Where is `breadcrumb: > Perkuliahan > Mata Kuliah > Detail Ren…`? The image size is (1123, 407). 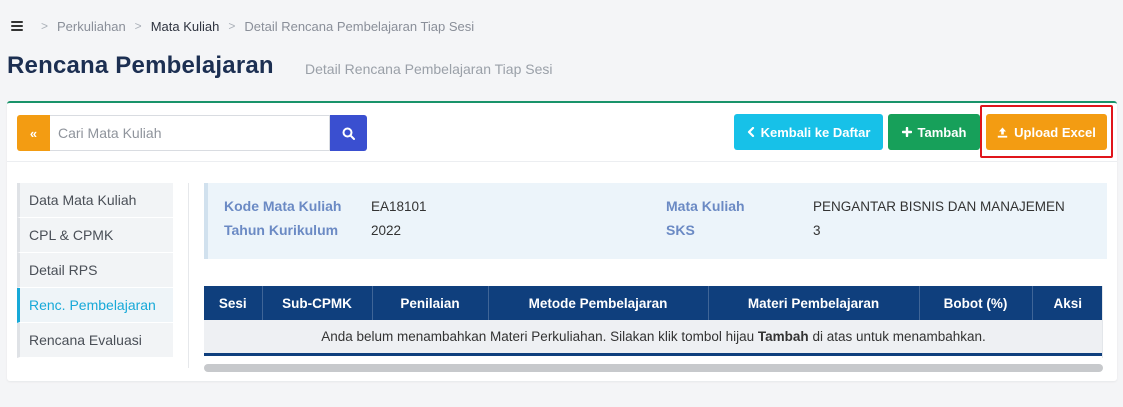 breadcrumb: > Perkuliahan > Mata Kuliah > Detail Ren… is located at coordinates (242, 26).